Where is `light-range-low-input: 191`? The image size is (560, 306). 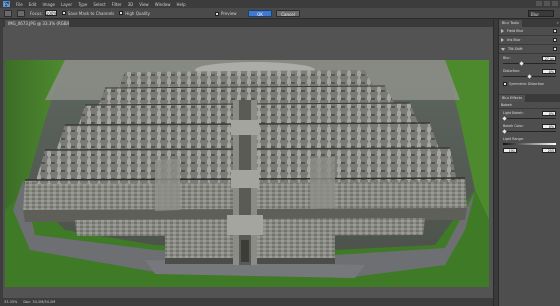
light-range-low-input: 191 is located at coordinates (510, 150).